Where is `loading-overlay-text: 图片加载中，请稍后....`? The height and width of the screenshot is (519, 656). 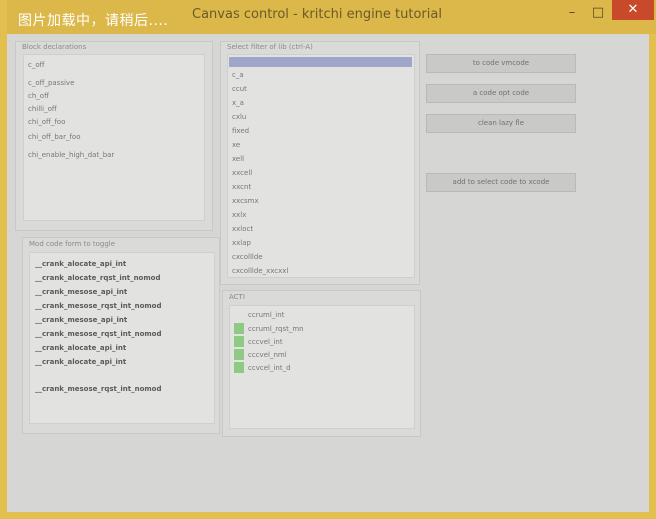
loading-overlay-text: 图片加载中，请稍后.... is located at coordinates (93, 21).